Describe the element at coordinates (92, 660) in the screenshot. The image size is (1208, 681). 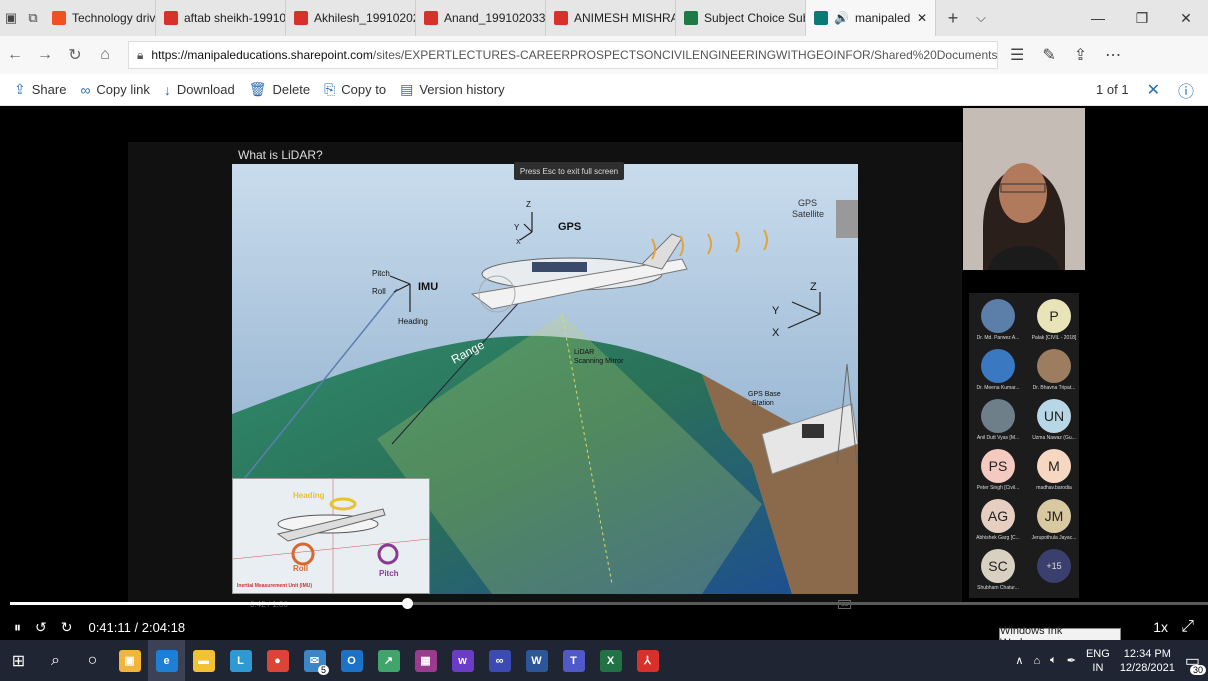
I see `cortana-icon: ○` at that location.